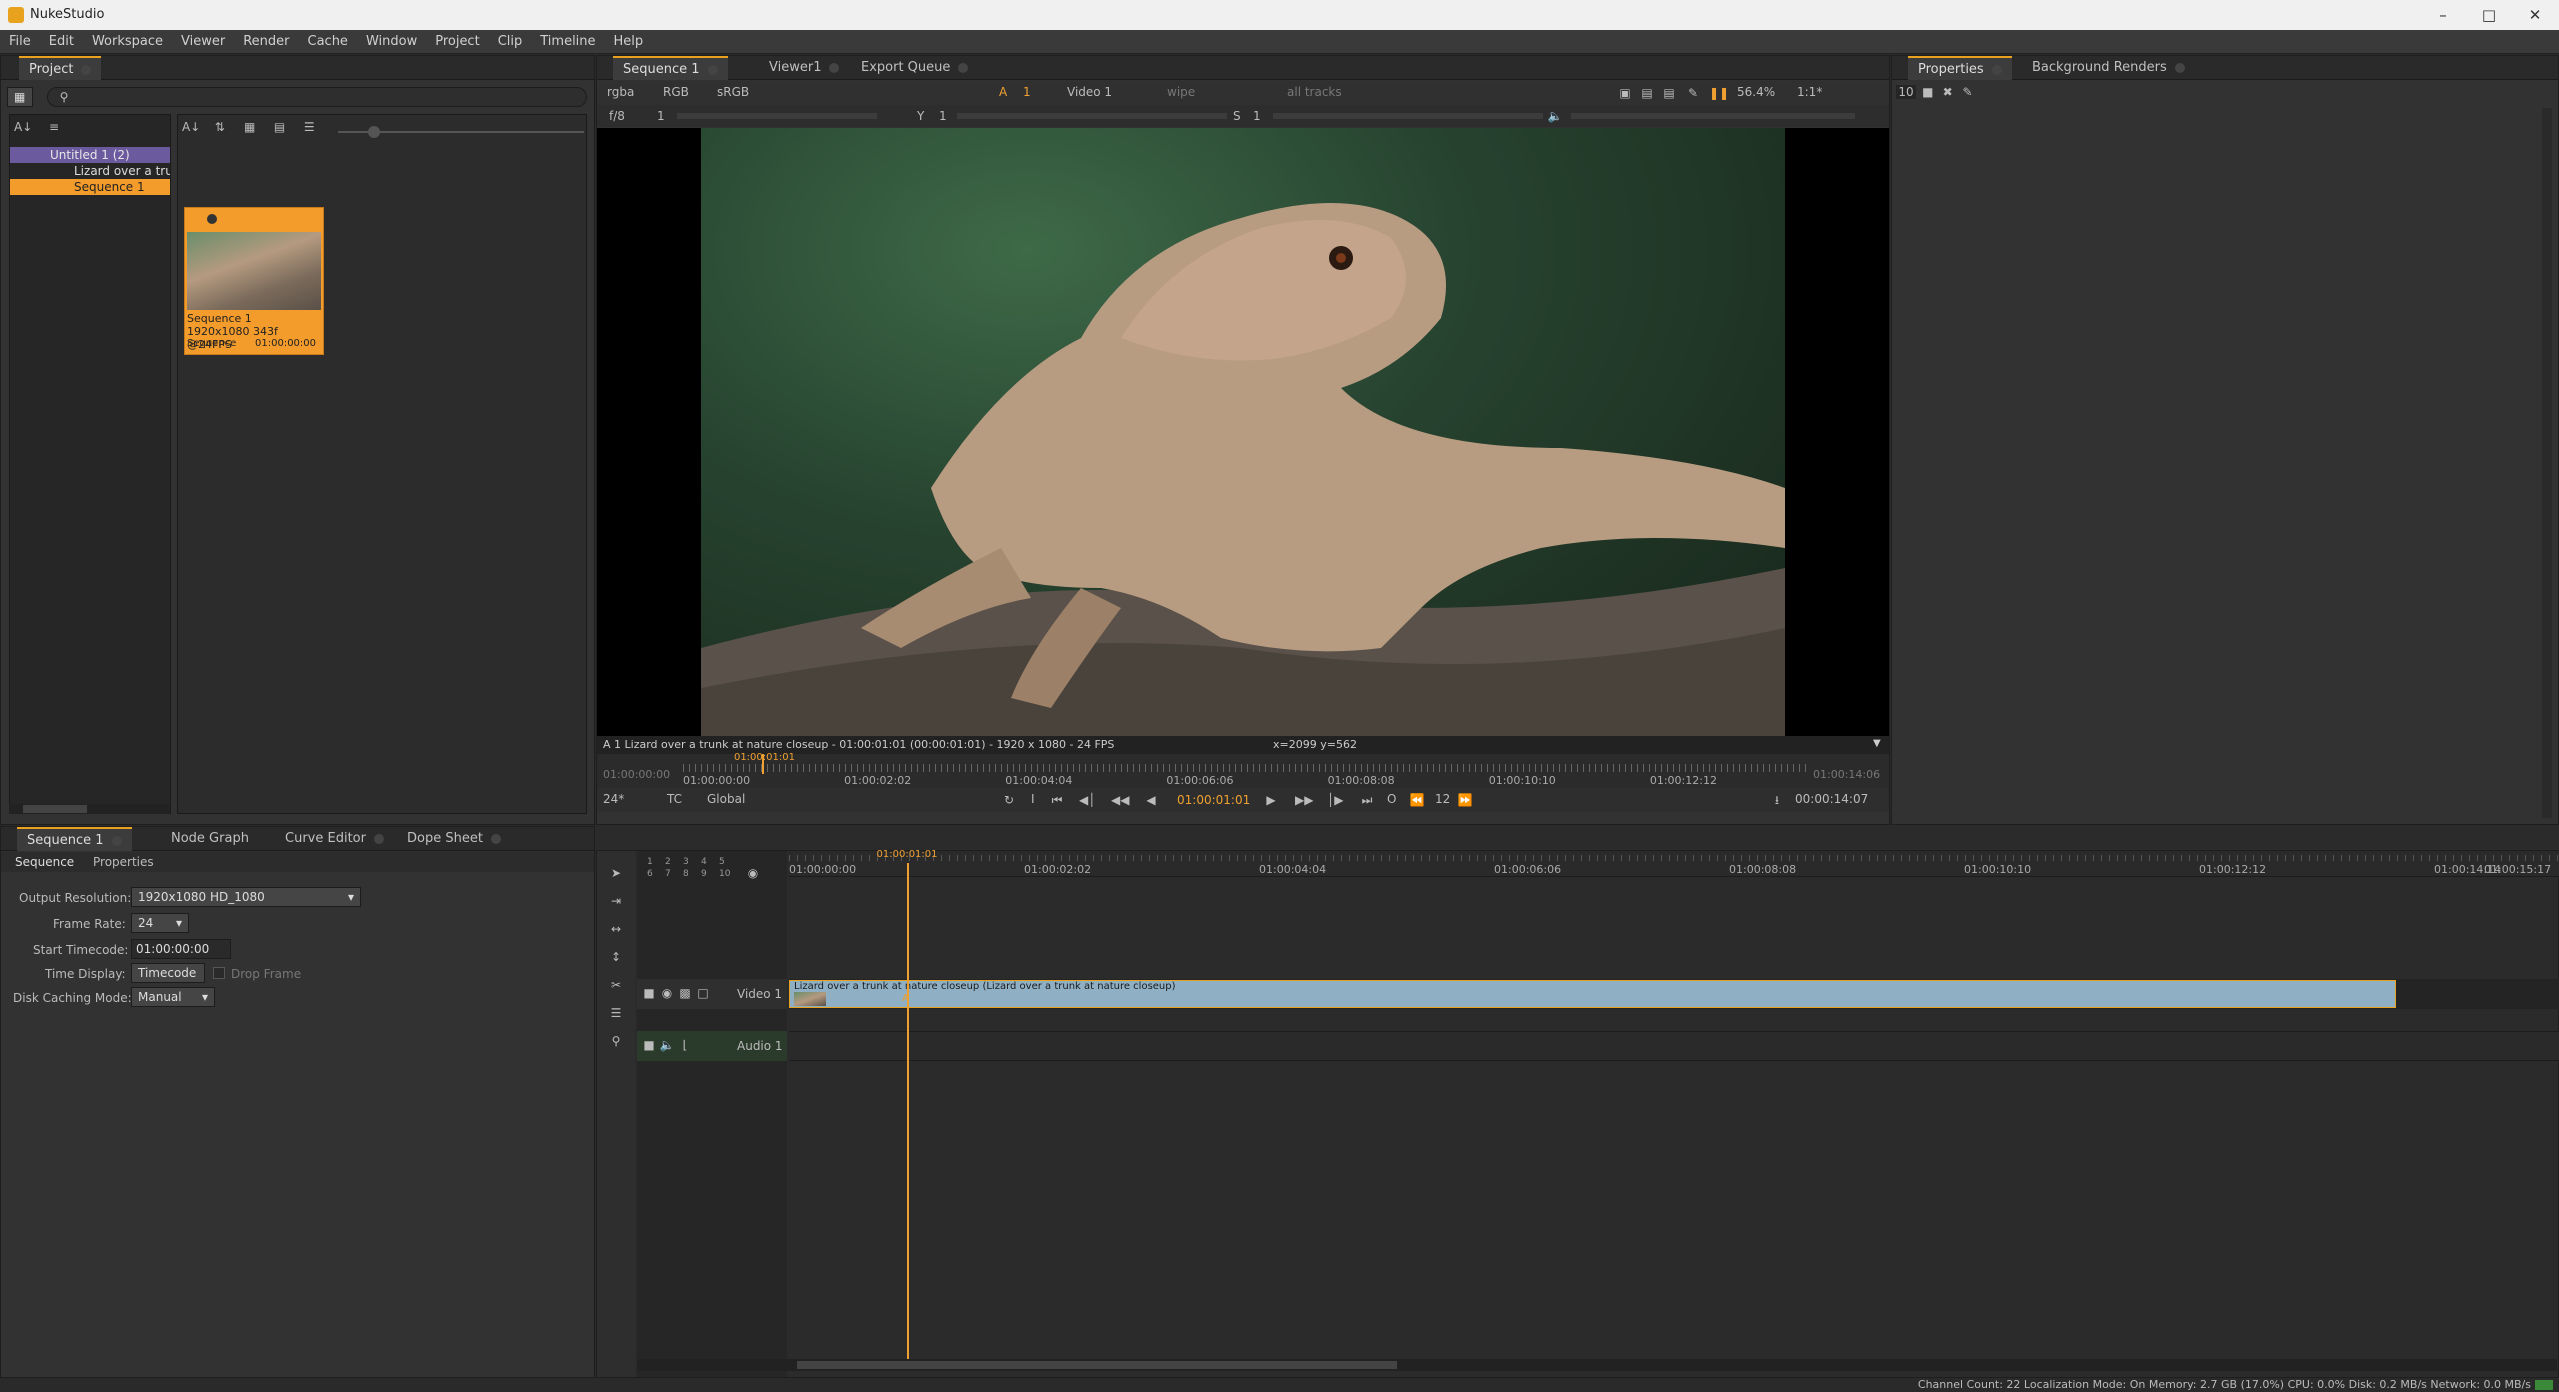 The height and width of the screenshot is (1392, 2559). I want to click on menu-clip: Clip, so click(510, 42).